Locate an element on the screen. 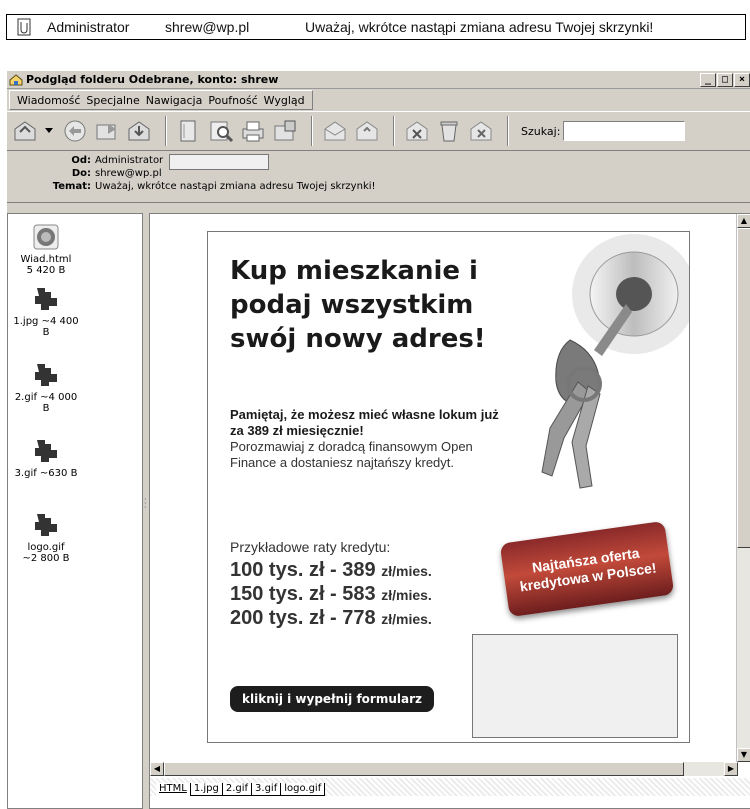 The image size is (750, 809). keys-in-lock-image is located at coordinates (615, 361).